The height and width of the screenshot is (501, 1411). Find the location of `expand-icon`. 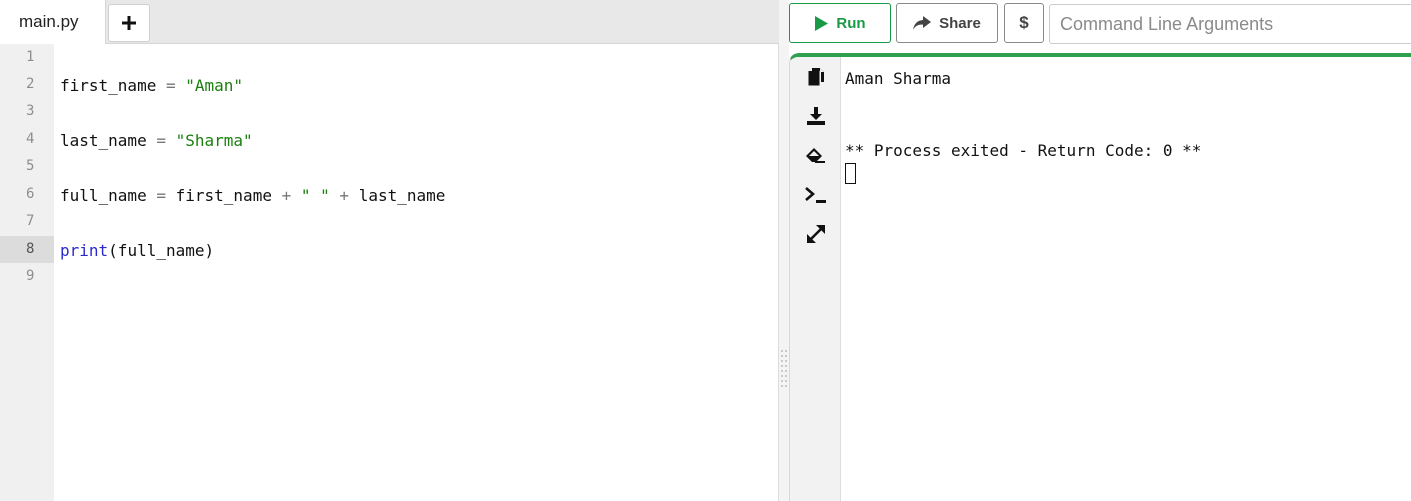

expand-icon is located at coordinates (816, 234).